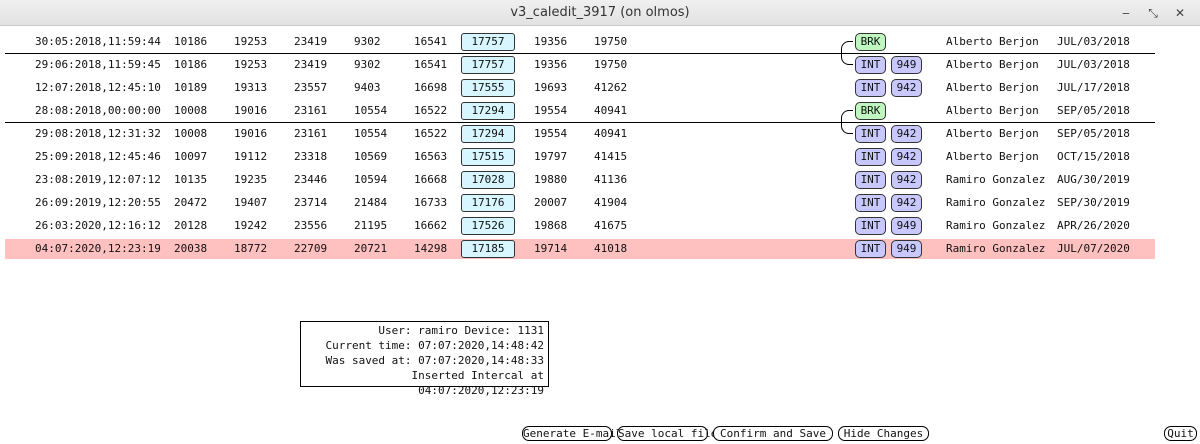 The image size is (1200, 444). What do you see at coordinates (488, 180) in the screenshot?
I see `boxed-value: 17028` at bounding box center [488, 180].